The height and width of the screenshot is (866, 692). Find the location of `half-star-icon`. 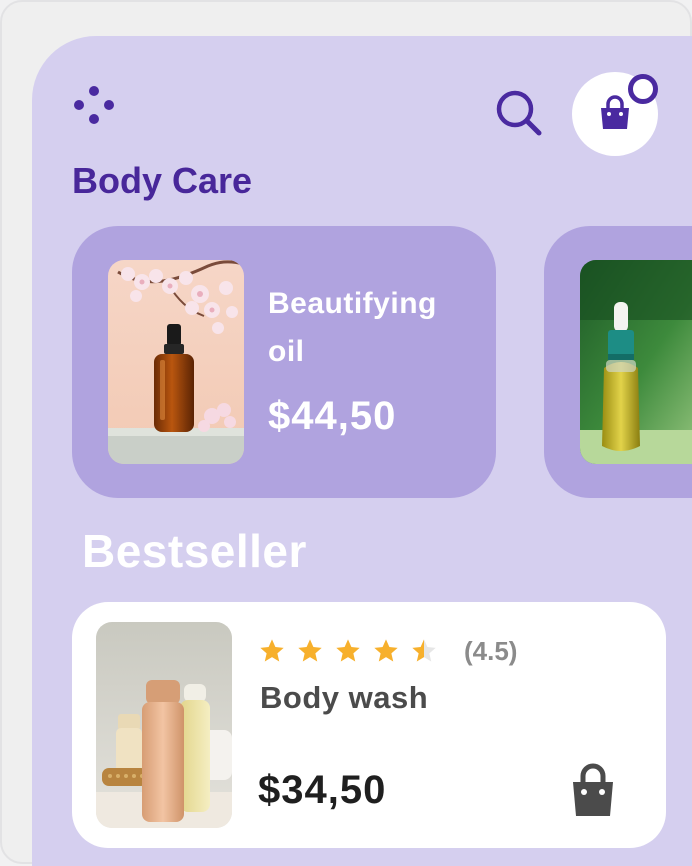

half-star-icon is located at coordinates (424, 650).